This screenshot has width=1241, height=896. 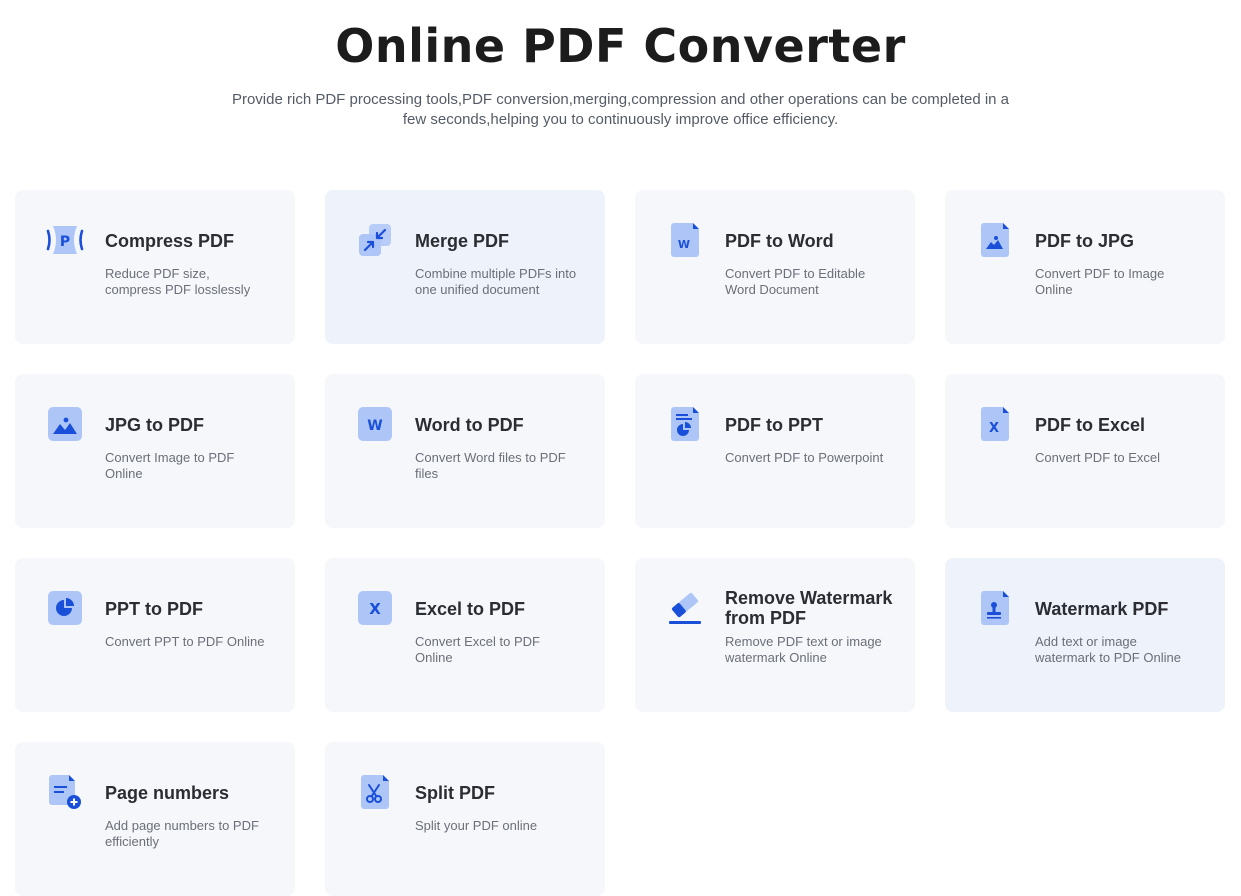 What do you see at coordinates (995, 240) in the screenshot?
I see `image-document-icon` at bounding box center [995, 240].